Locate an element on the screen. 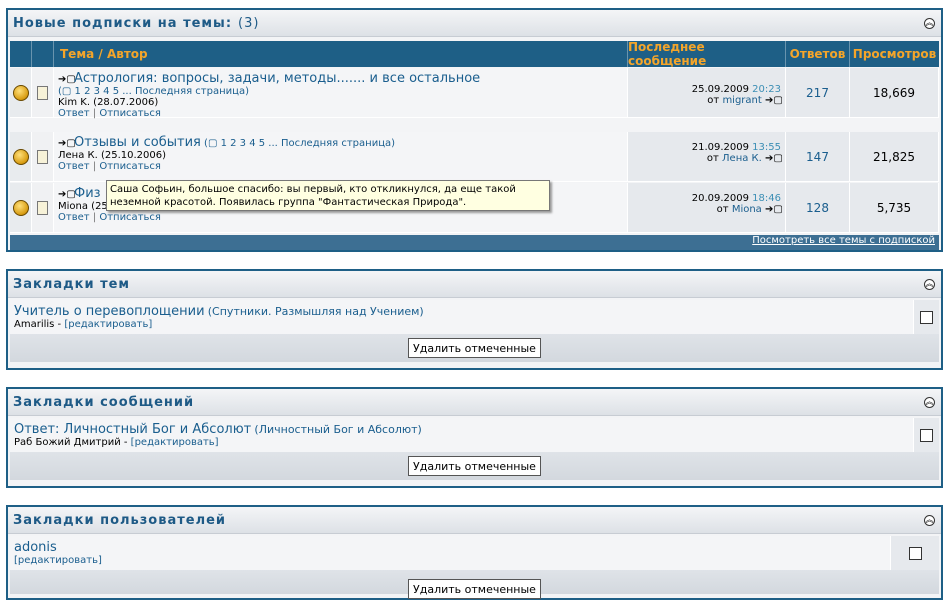 This screenshot has height=600, width=948. bookmark-author: Раб Божий Дмитрий - is located at coordinates (71, 442).